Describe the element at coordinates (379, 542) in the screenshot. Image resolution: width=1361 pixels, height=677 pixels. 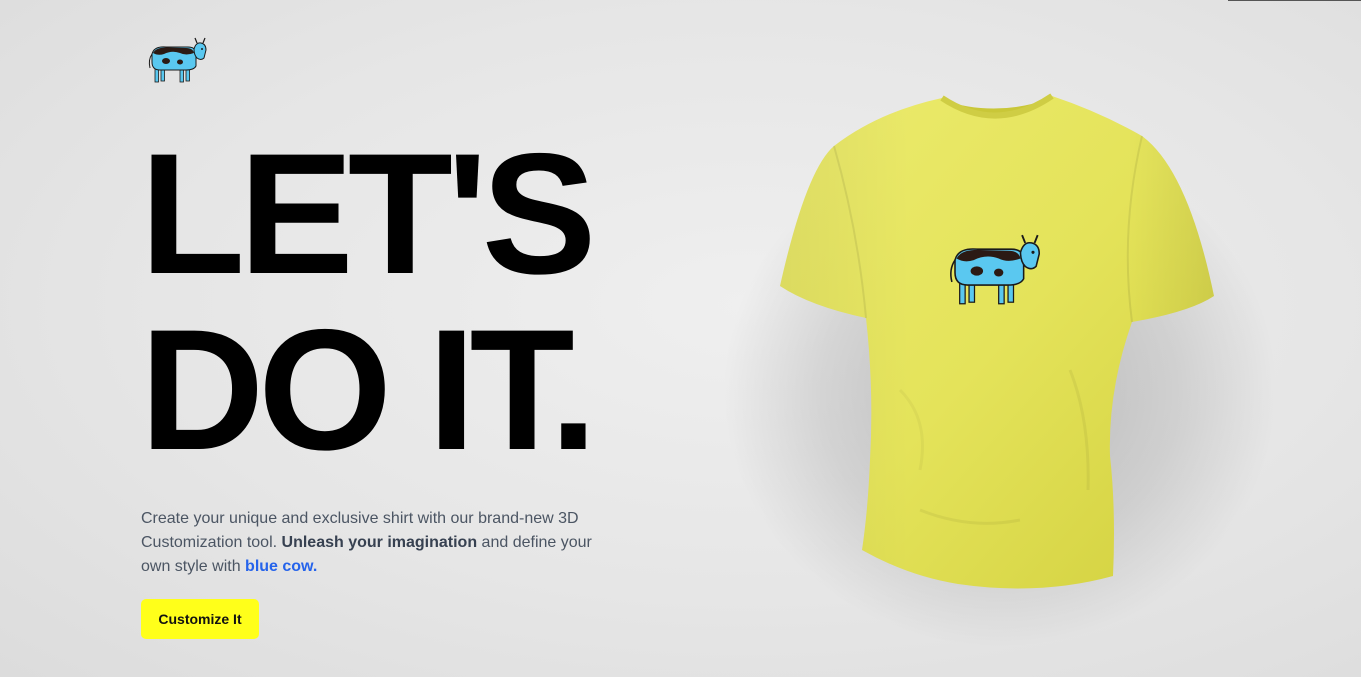
I see `description-bold-text: Unleash your imagination` at that location.